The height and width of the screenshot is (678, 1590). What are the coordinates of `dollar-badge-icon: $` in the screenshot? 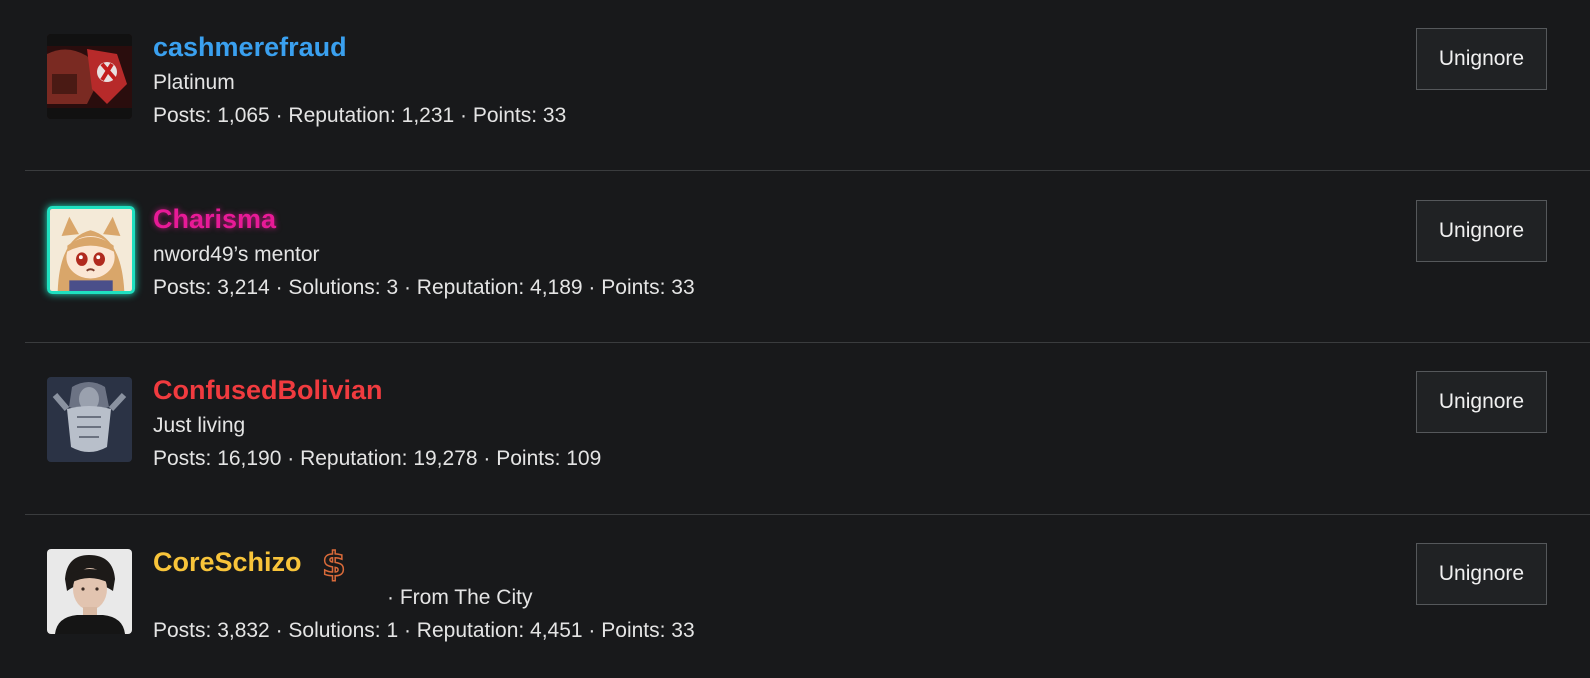 It's located at (333, 565).